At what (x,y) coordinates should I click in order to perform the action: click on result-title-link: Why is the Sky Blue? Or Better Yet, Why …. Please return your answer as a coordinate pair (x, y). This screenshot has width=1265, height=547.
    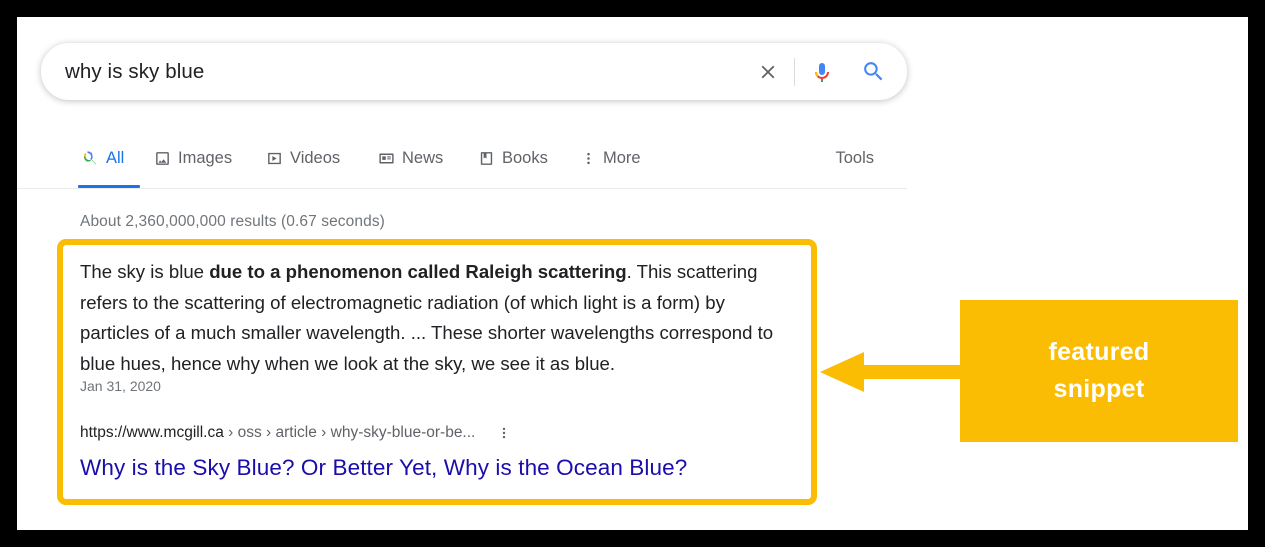
    Looking at the image, I should click on (383, 468).